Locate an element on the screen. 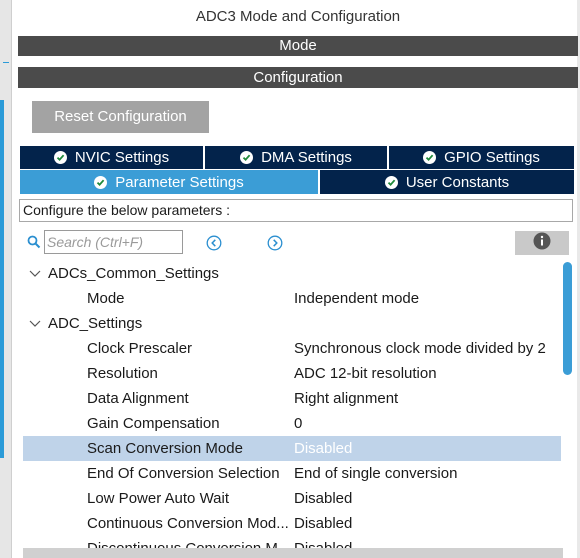  tree-row: Mode Independent mode is located at coordinates (292, 298).